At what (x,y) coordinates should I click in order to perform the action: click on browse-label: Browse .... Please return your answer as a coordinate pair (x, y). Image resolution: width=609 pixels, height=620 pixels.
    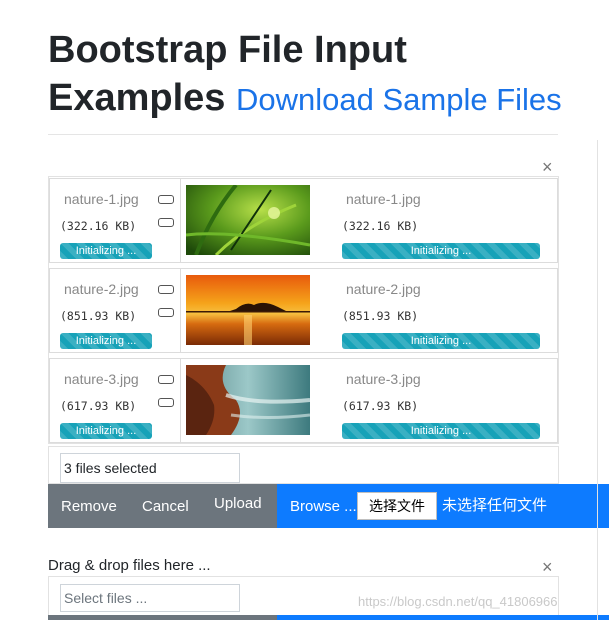
    Looking at the image, I should click on (323, 507).